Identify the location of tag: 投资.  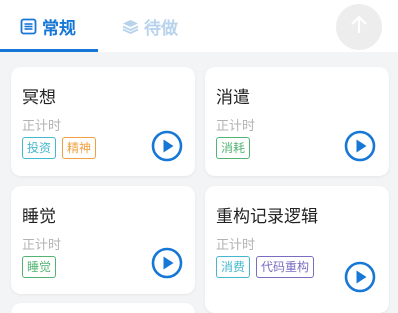
(39, 148).